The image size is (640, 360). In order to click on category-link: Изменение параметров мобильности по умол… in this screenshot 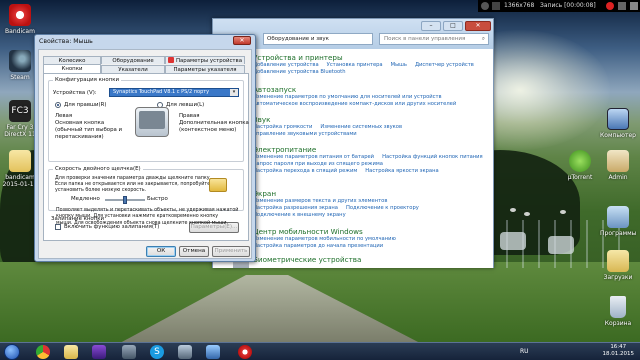, I will do `click(324, 239)`.